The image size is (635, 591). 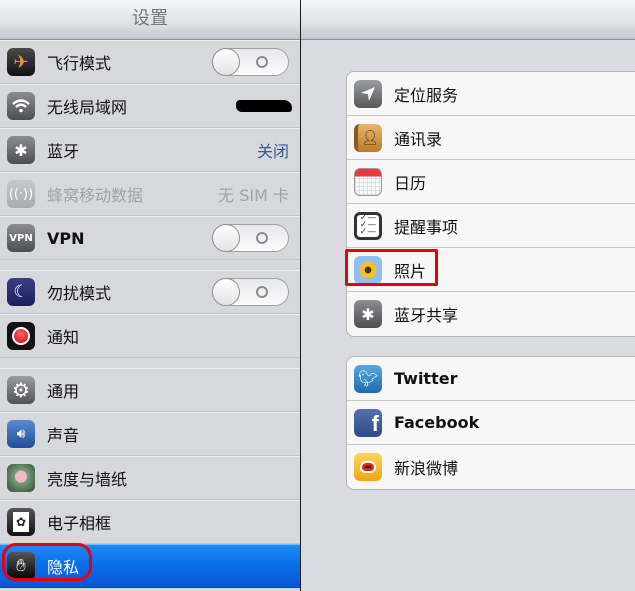 I want to click on sidebar-item-general: ⚙ 通用, so click(x=150, y=390).